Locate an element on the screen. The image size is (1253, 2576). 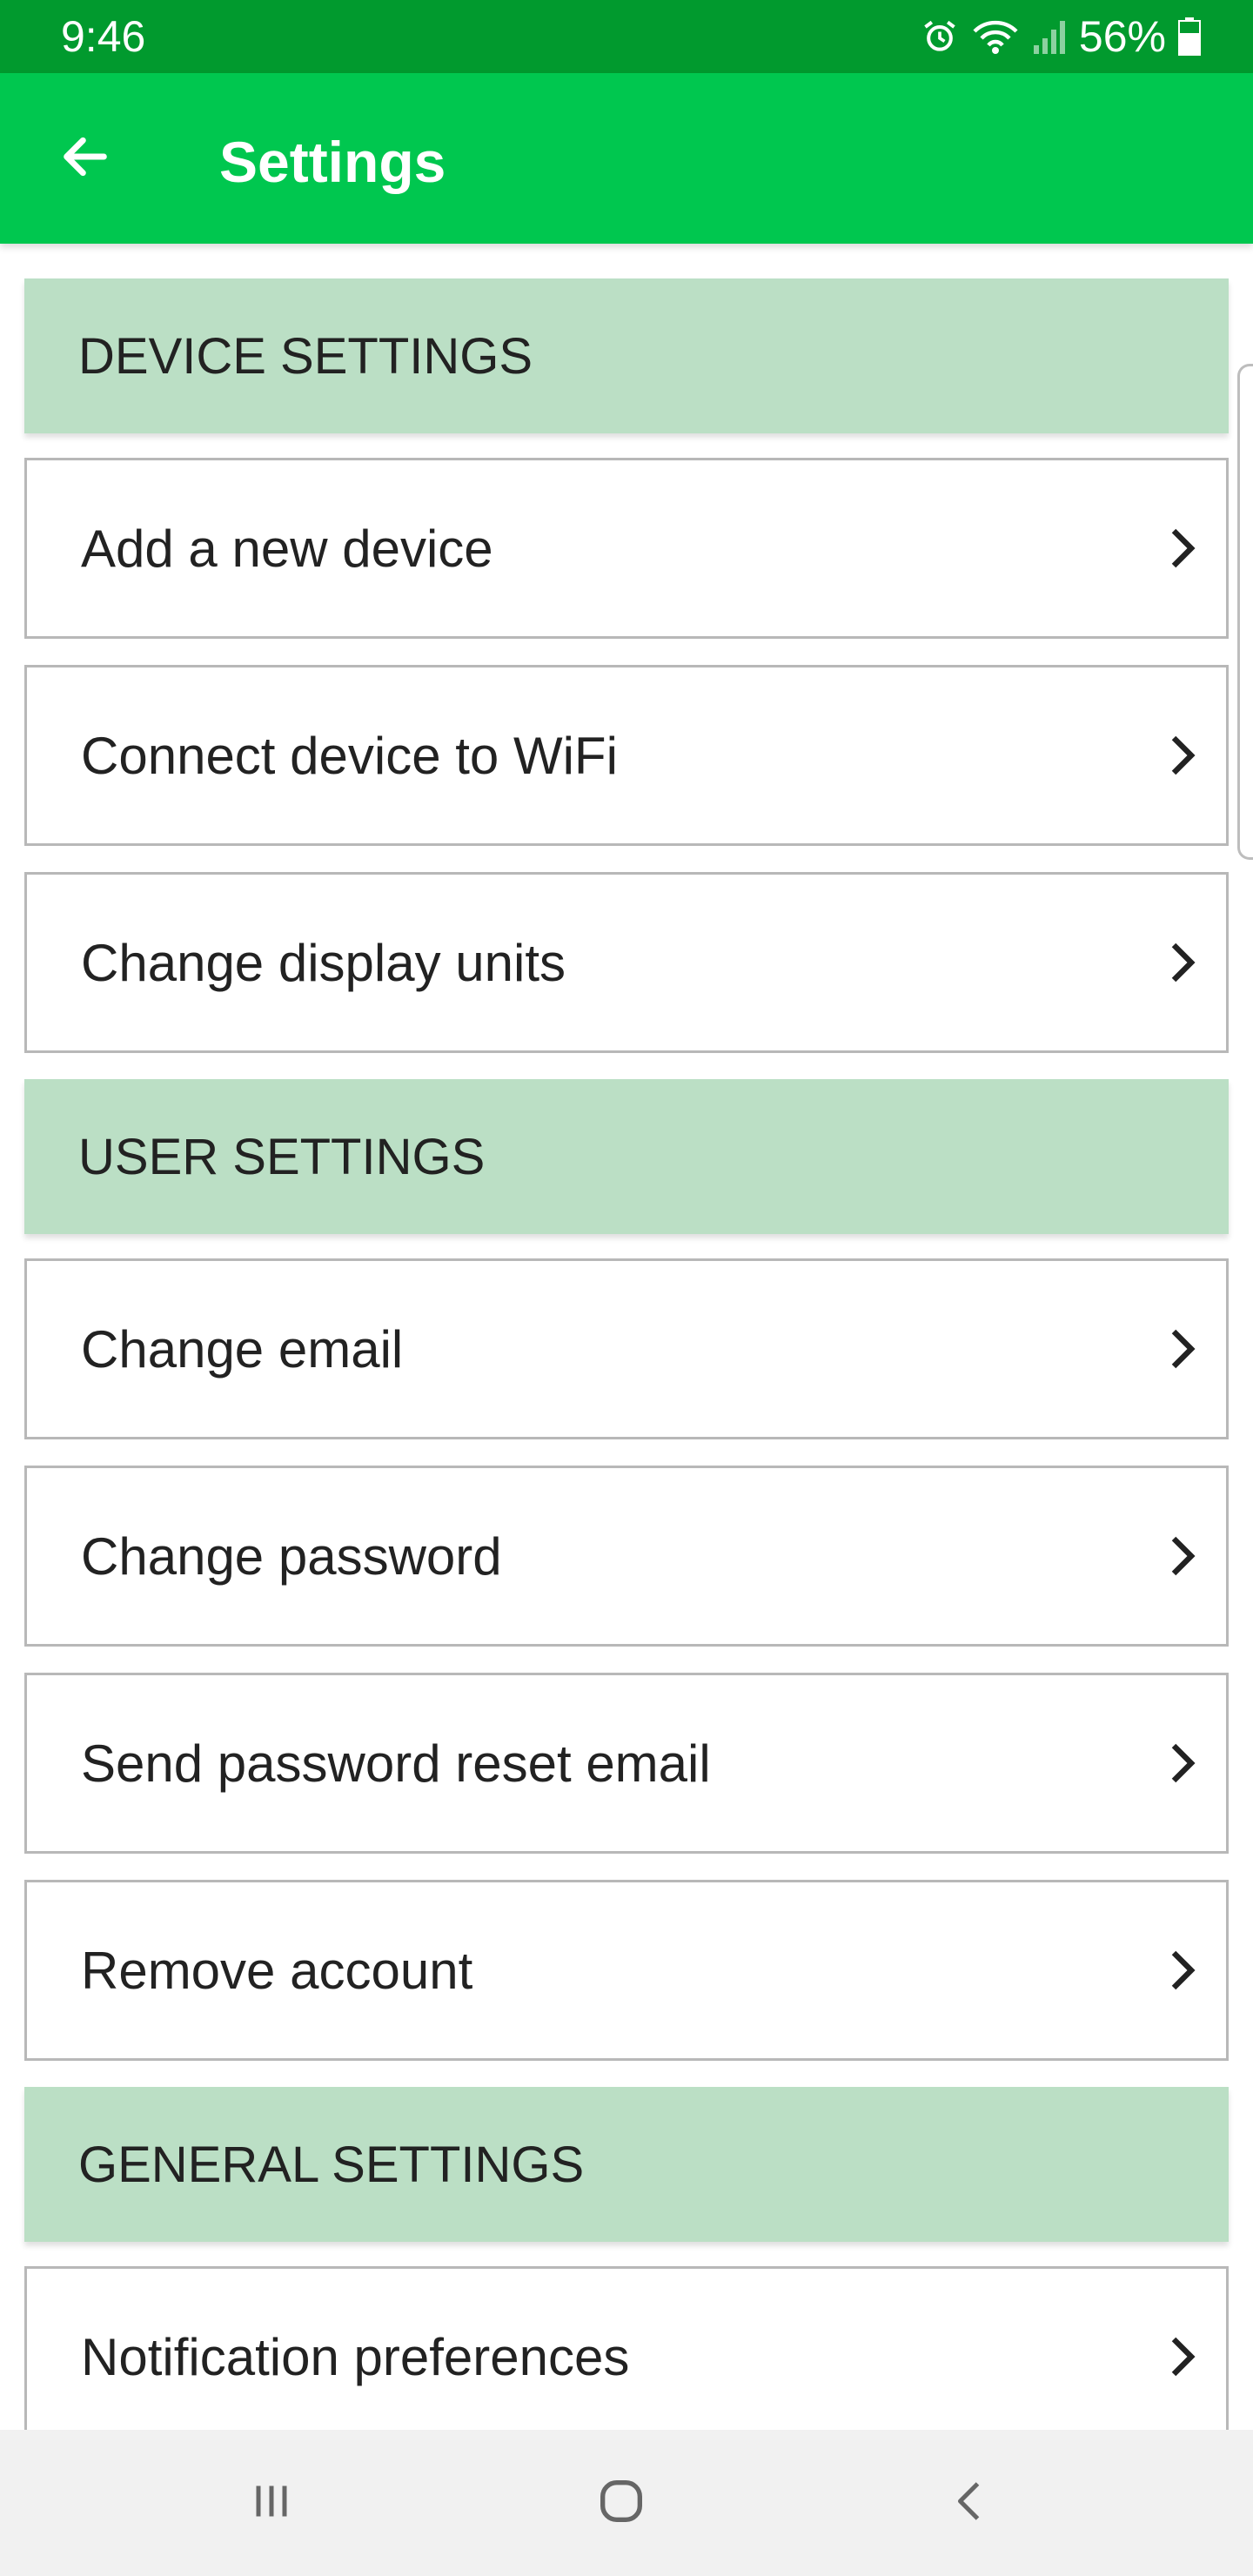
home-icon is located at coordinates (621, 2503).